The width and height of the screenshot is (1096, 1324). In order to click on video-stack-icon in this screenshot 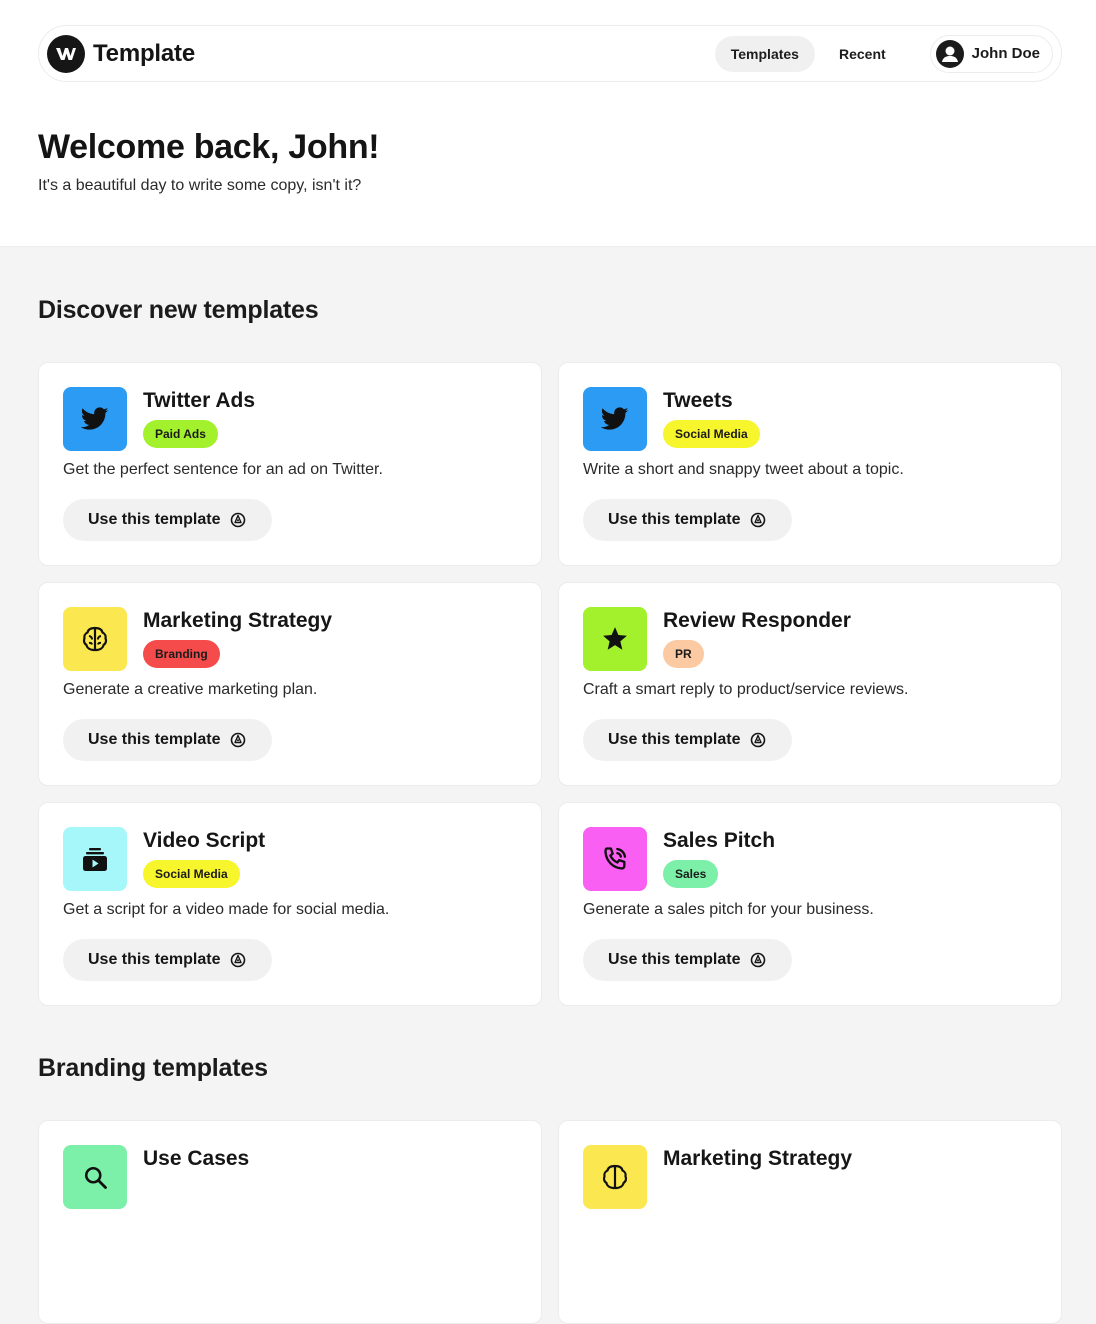, I will do `click(95, 859)`.